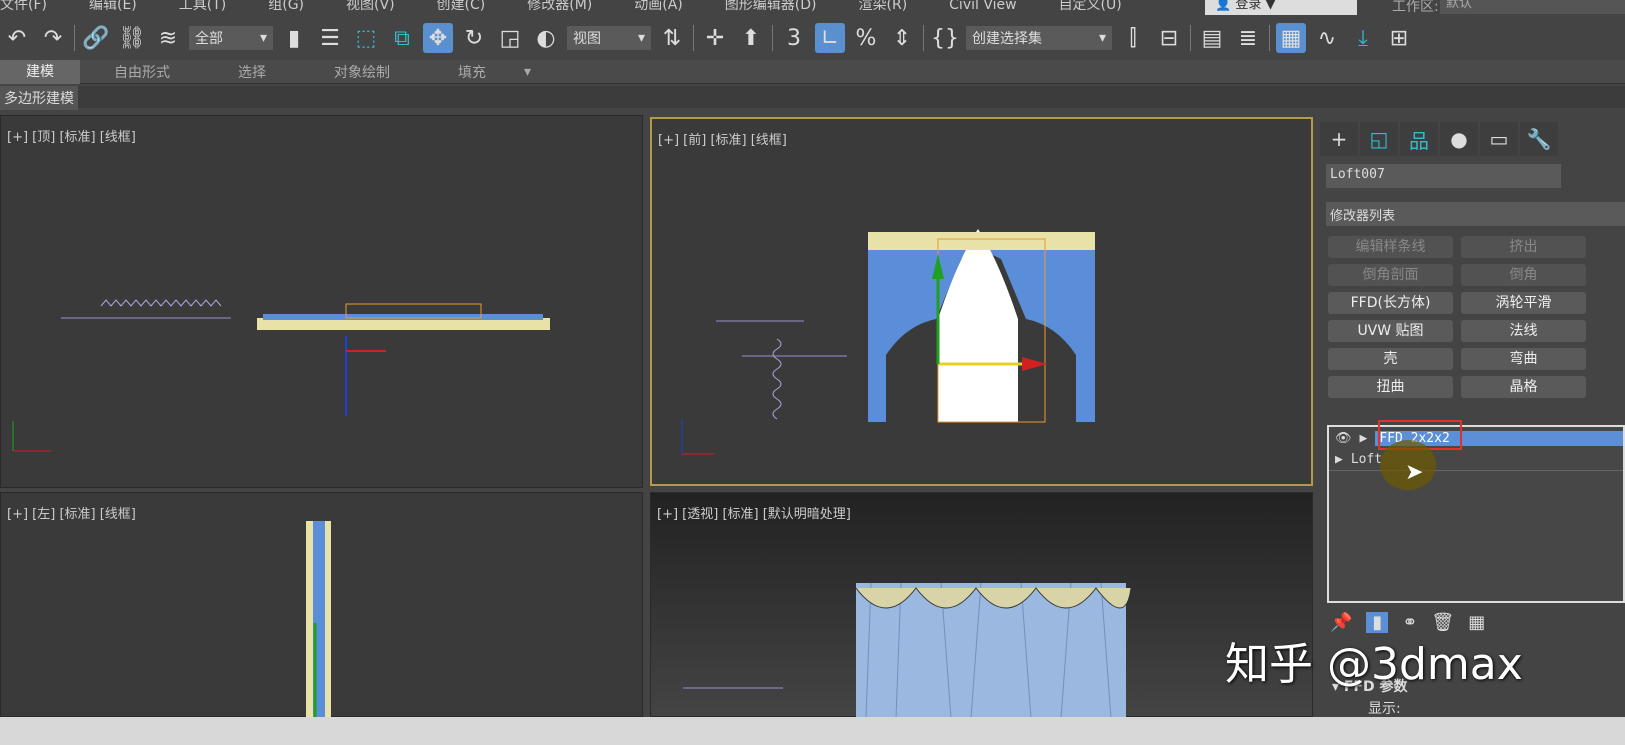 The width and height of the screenshot is (1625, 745). What do you see at coordinates (715, 38) in the screenshot?
I see `select-manipulate-icon: ✛` at bounding box center [715, 38].